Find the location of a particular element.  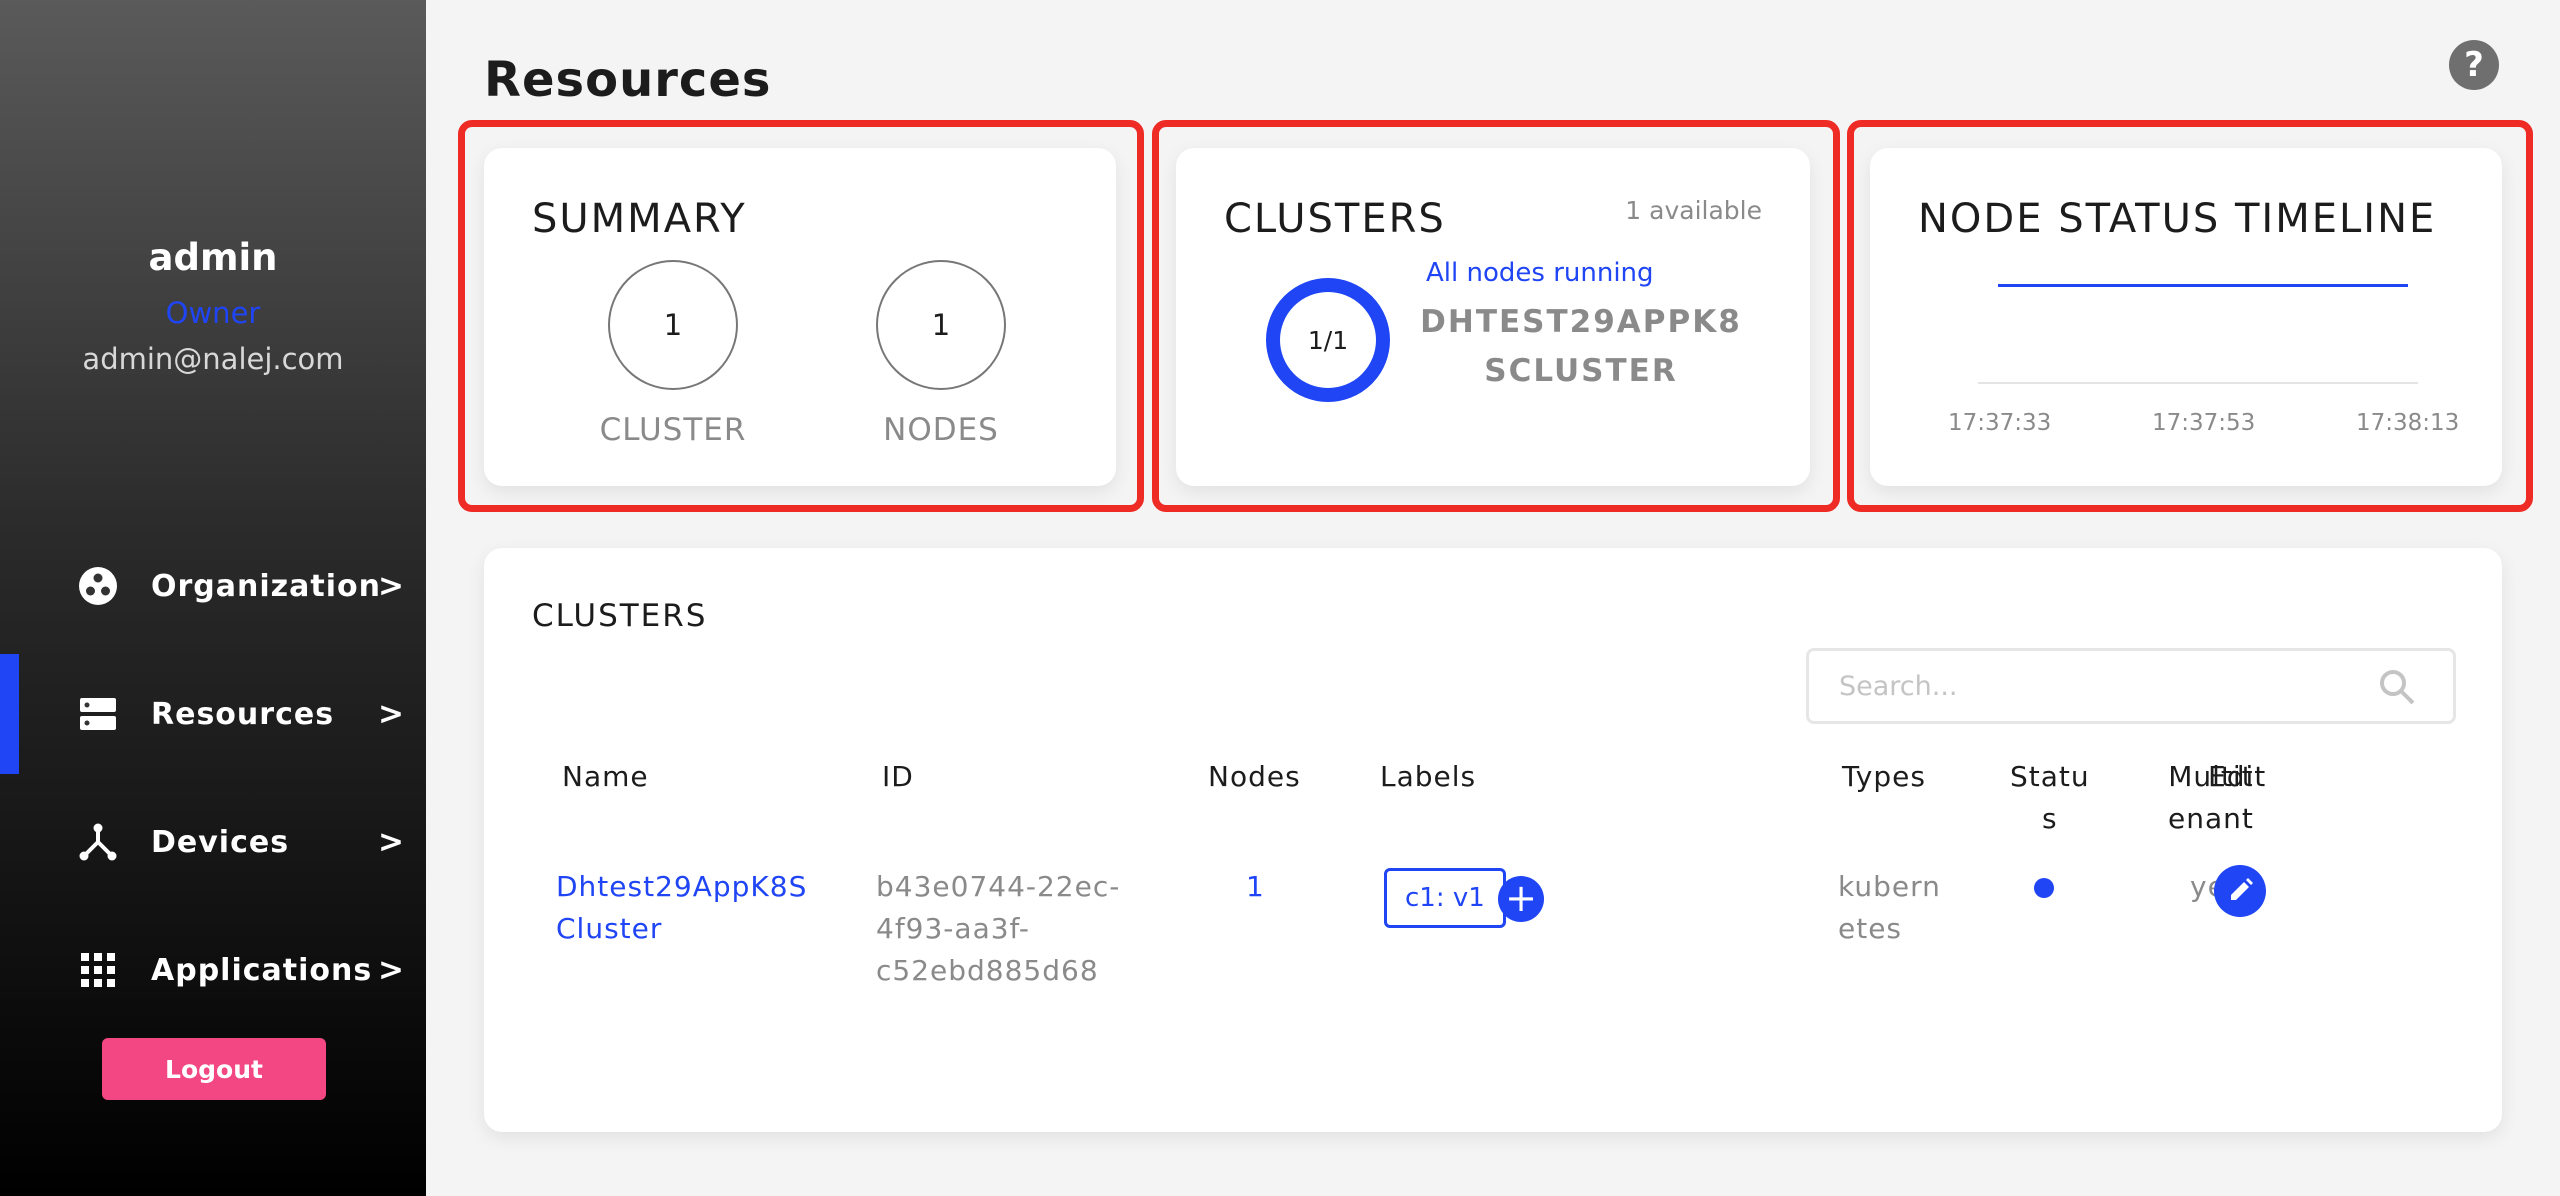

column-header-text: s is located at coordinates (2050, 818).